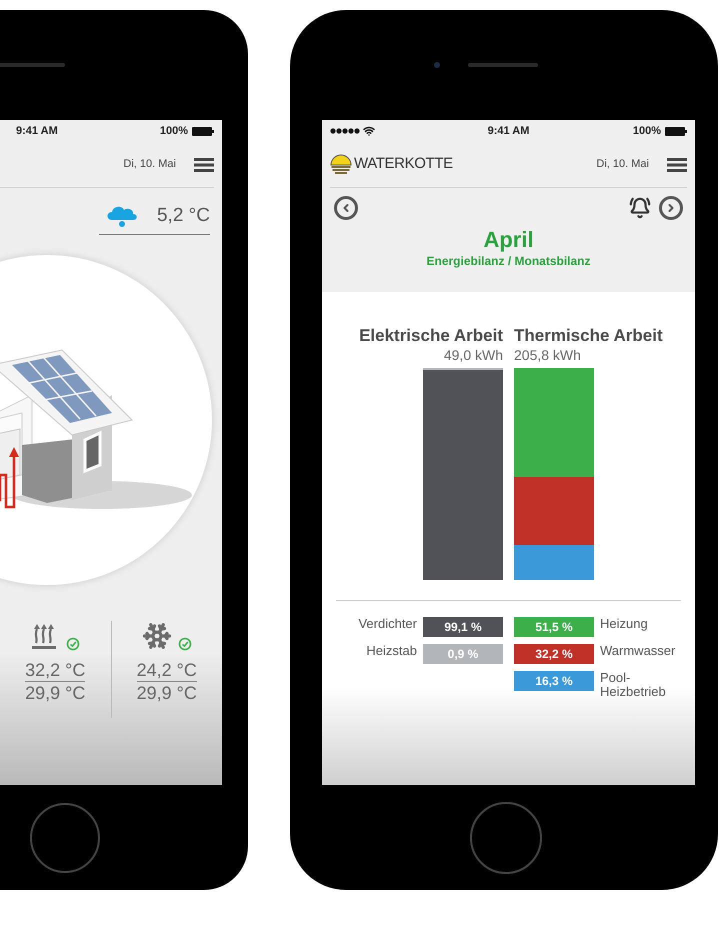 Image resolution: width=719 pixels, height=948 pixels. I want to click on subtitle: Energiebilanz / Monatsbilanz, so click(508, 261).